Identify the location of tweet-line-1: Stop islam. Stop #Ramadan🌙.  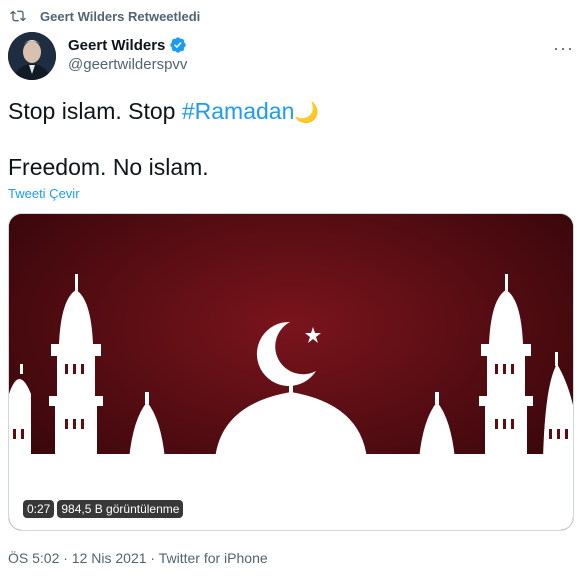
(288, 112).